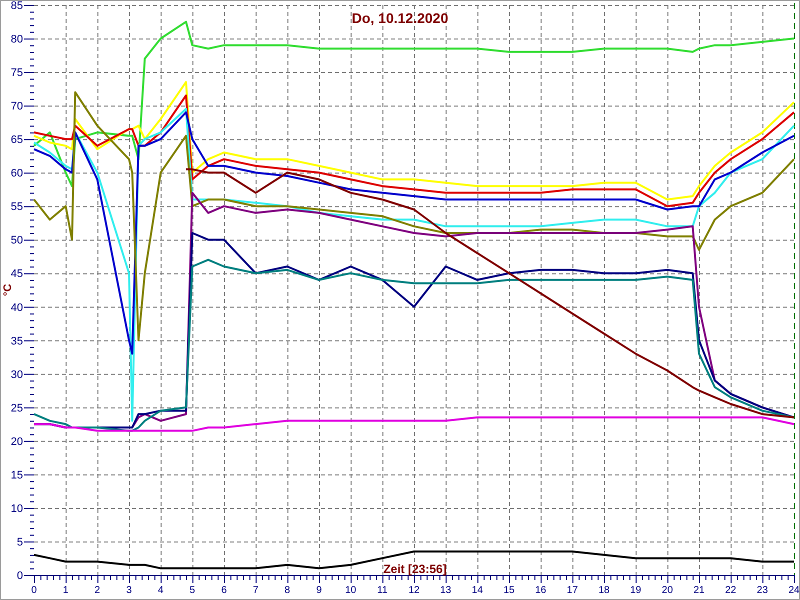  I want to click on x-tick-label: 1, so click(65, 590).